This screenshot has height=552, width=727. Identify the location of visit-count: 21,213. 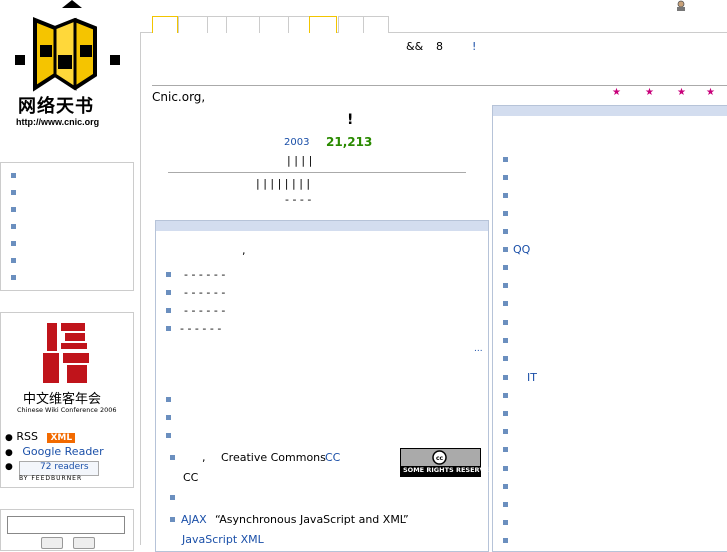
(349, 142).